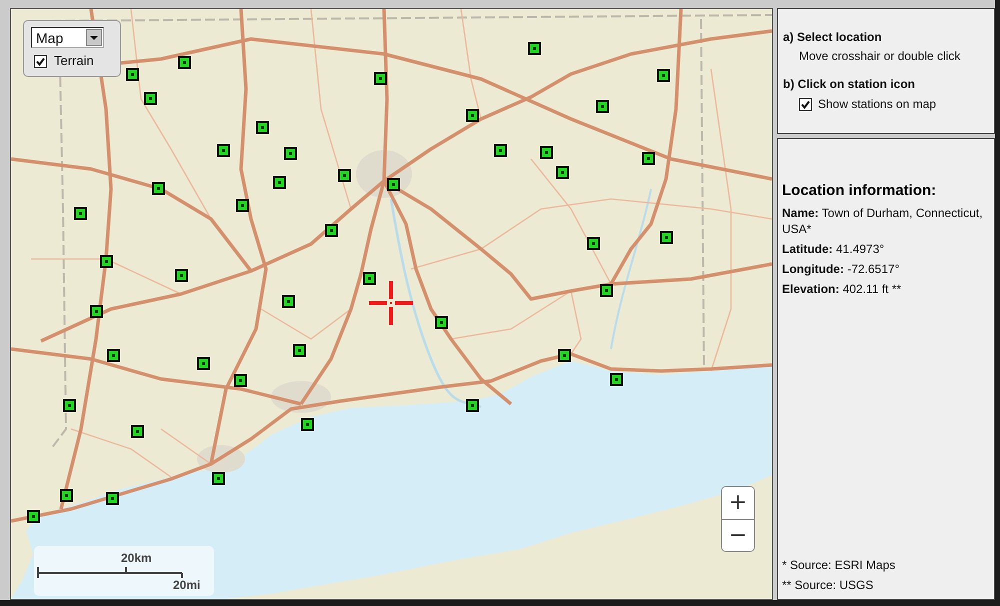 The image size is (1000, 606). What do you see at coordinates (833, 37) in the screenshot?
I see `step-title: a) Select location` at bounding box center [833, 37].